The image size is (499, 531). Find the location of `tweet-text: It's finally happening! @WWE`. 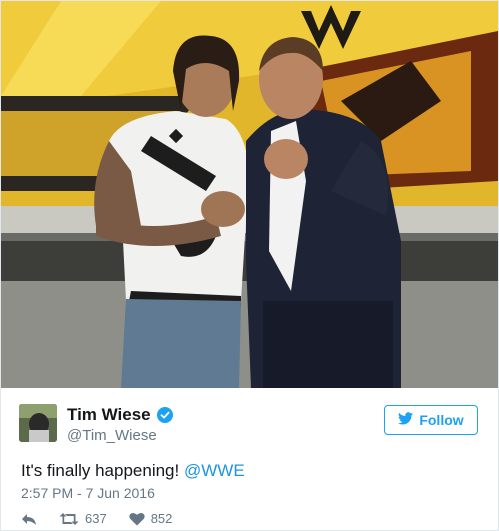

tweet-text: It's finally happening! @WWE is located at coordinates (133, 471).